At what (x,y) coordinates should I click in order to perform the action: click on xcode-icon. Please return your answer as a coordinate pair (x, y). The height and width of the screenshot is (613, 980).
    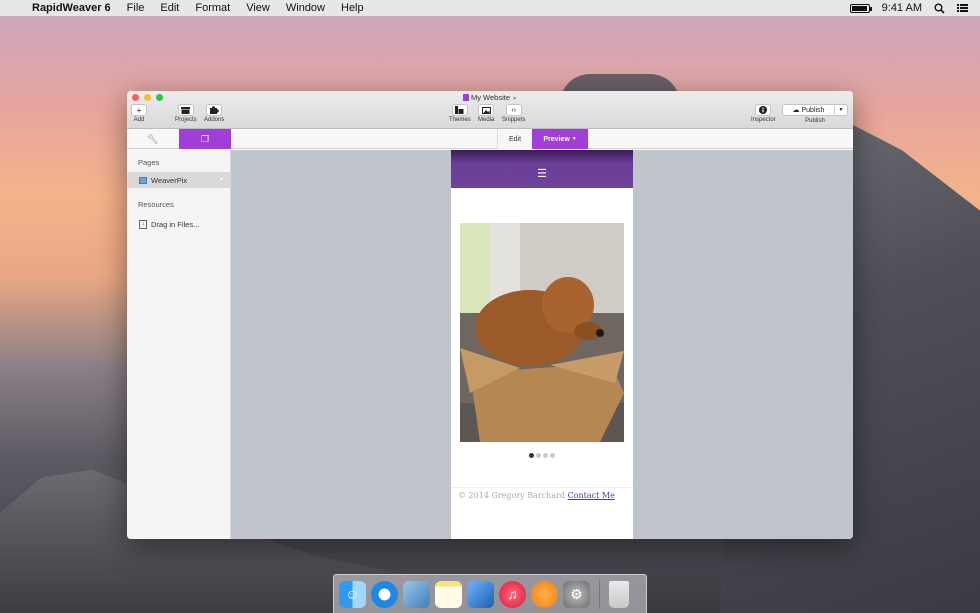
    Looking at the image, I should click on (480, 594).